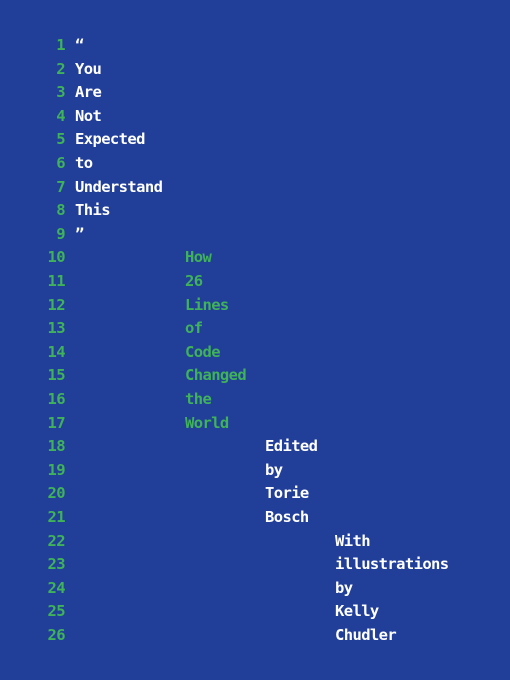 The image size is (510, 680). Describe the element at coordinates (255, 45) in the screenshot. I see `code-line: 1 “` at that location.